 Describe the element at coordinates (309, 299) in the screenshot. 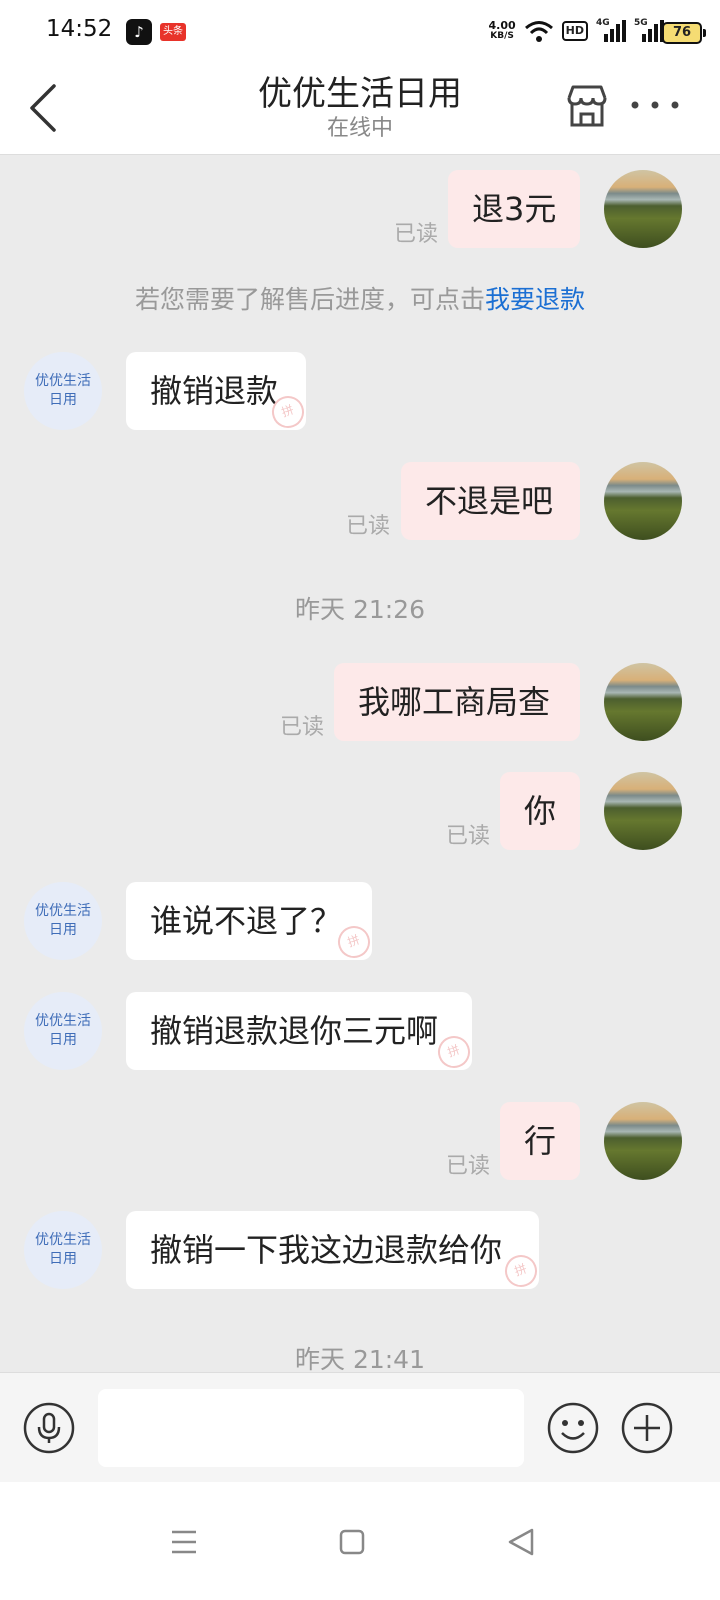

I see `system-notice-text: 若您需要了解售后进度，可点击` at that location.